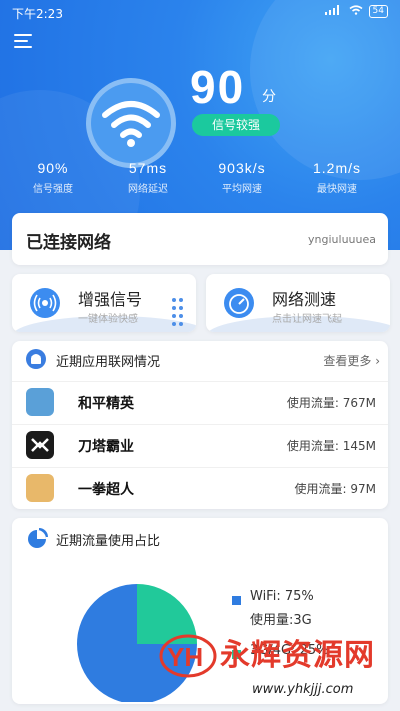 Image resolution: width=400 pixels, height=711 pixels. What do you see at coordinates (108, 541) in the screenshot?
I see `traffic-share-title: 近期流量使用占比` at bounding box center [108, 541].